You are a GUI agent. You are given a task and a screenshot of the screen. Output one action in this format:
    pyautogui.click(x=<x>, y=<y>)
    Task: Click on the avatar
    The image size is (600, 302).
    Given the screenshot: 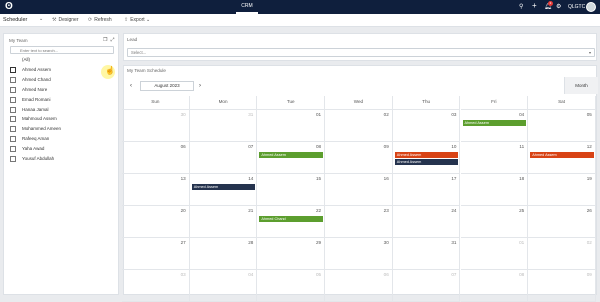 What is the action you would take?
    pyautogui.click(x=591, y=7)
    